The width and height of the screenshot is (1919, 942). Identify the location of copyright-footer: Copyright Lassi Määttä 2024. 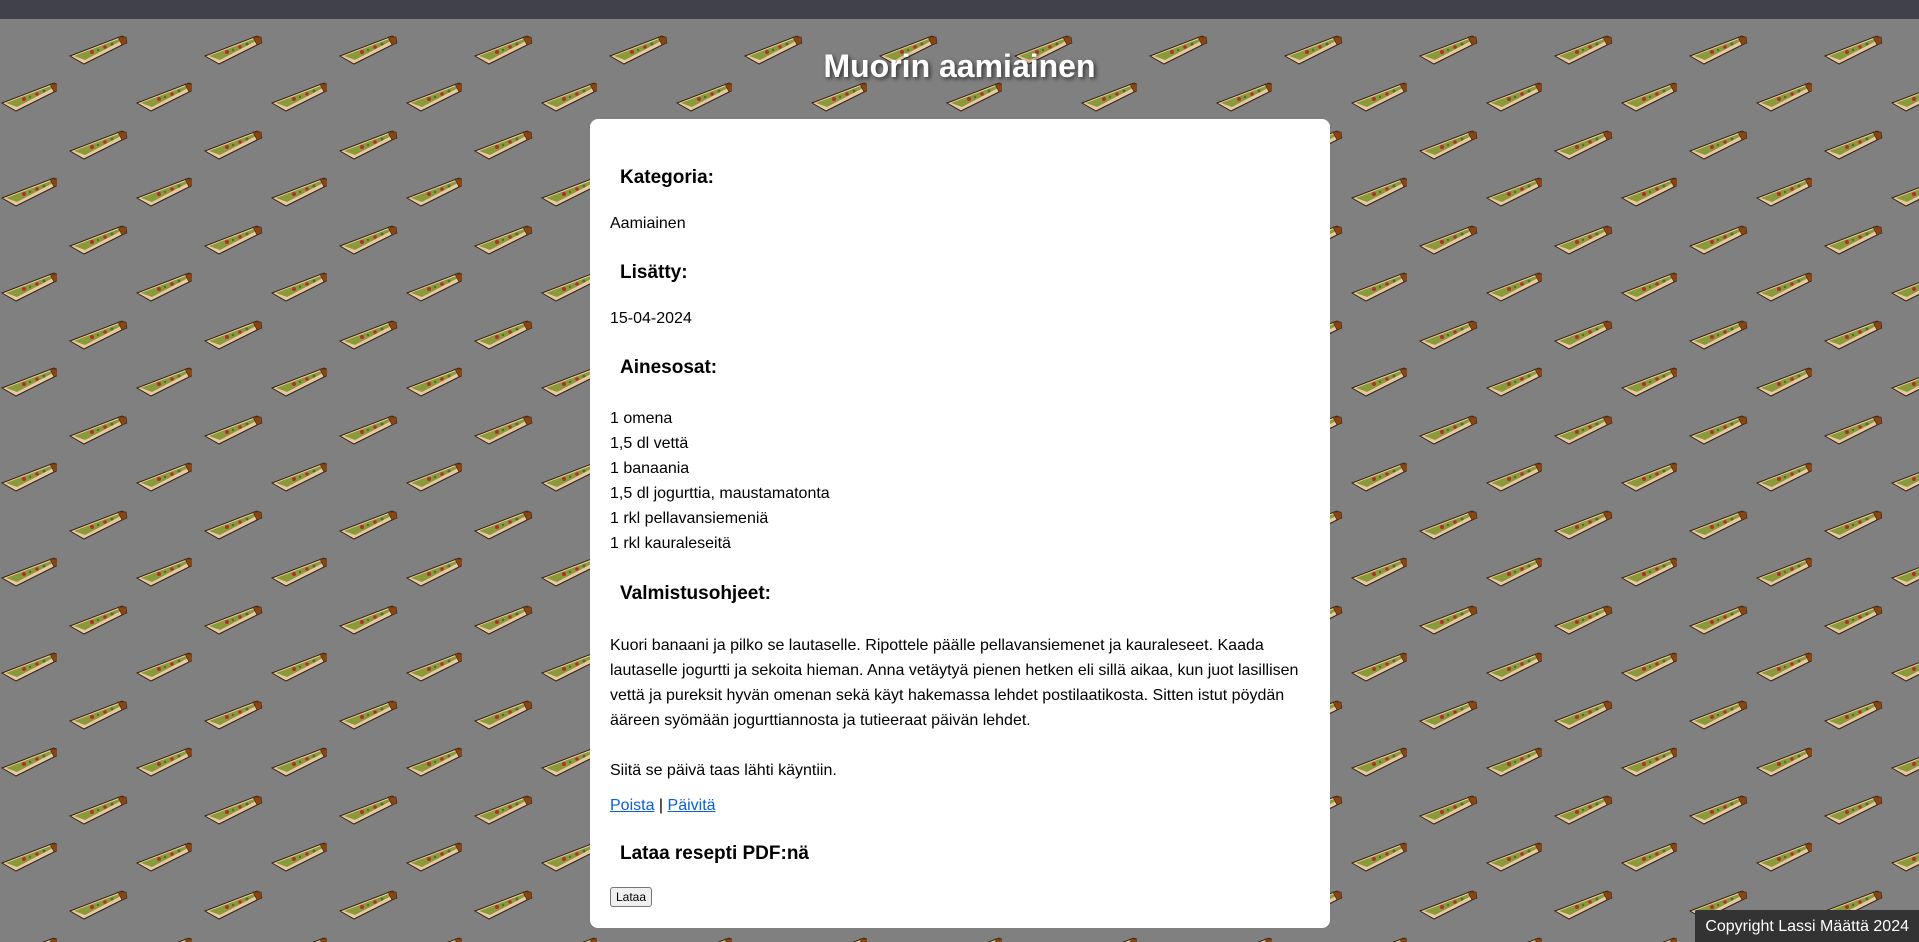
(1807, 926).